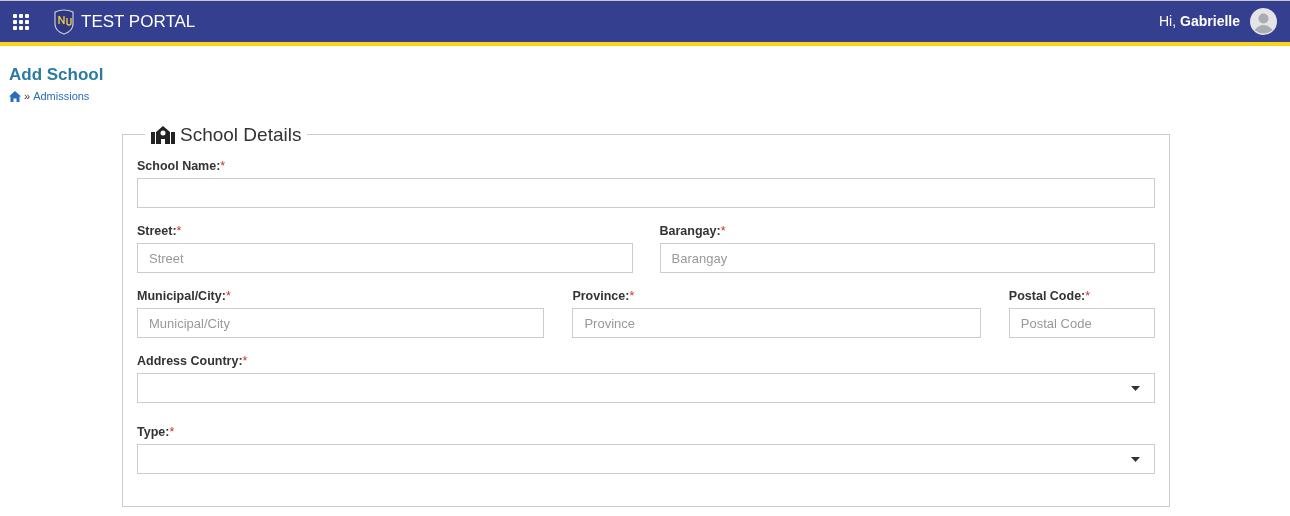  I want to click on text-field: Municipal/City, so click(341, 323).